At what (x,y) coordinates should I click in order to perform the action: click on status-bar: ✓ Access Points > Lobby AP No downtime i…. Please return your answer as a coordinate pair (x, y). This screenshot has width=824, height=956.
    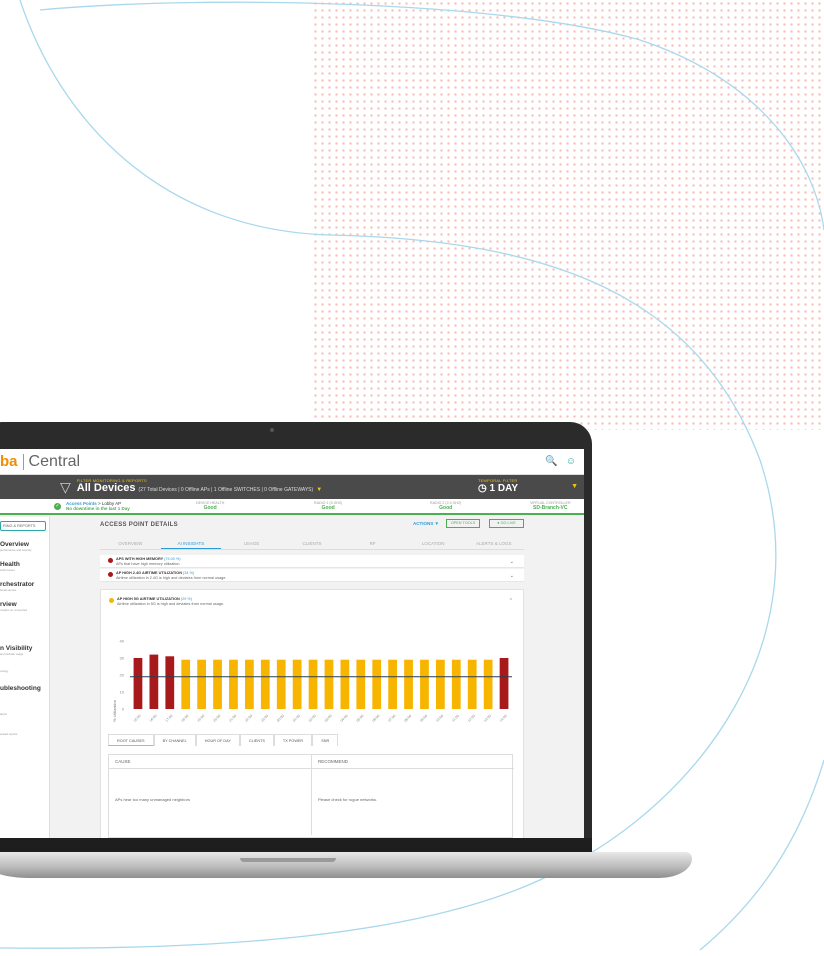
    Looking at the image, I should click on (292, 507).